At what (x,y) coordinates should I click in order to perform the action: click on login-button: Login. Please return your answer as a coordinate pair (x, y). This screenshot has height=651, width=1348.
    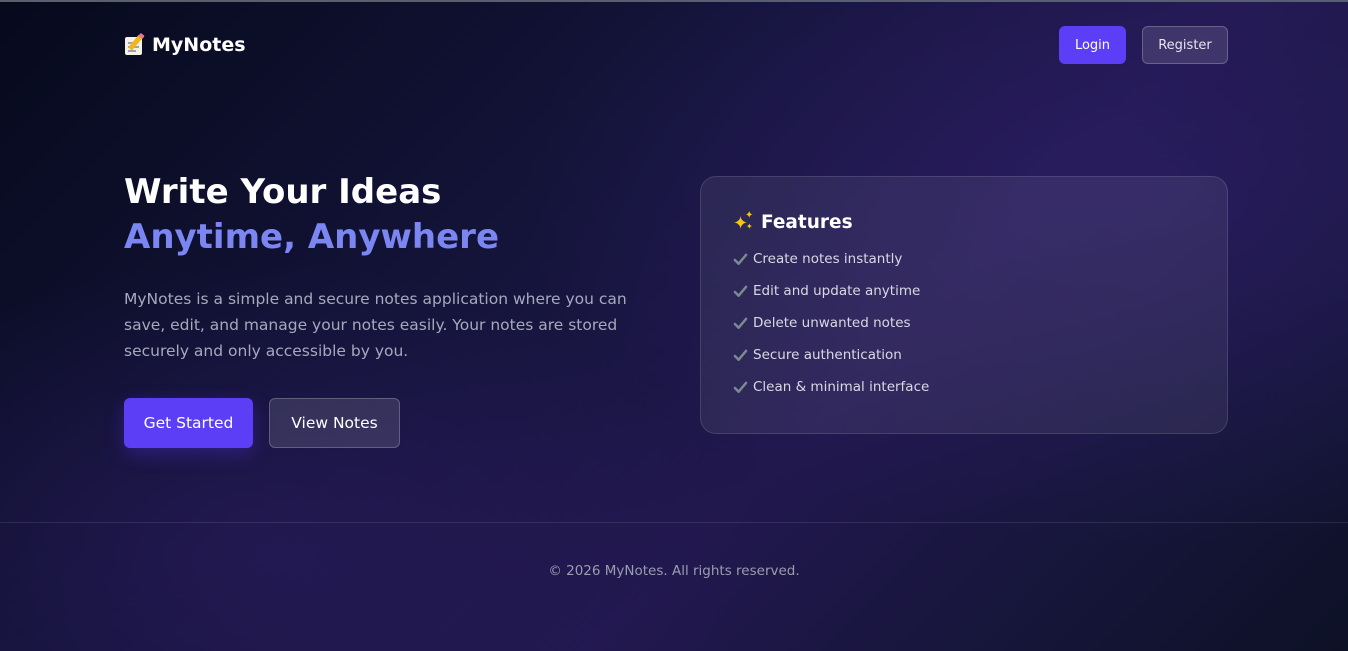
    Looking at the image, I should click on (1092, 45).